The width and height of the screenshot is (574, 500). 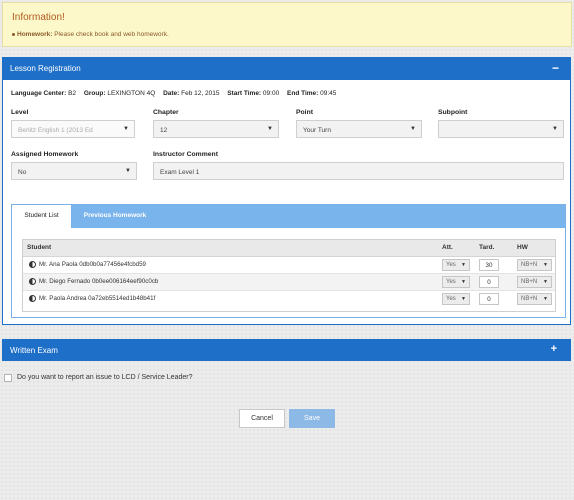 What do you see at coordinates (74, 171) in the screenshot?
I see `assigned-homework-select: No ▼` at bounding box center [74, 171].